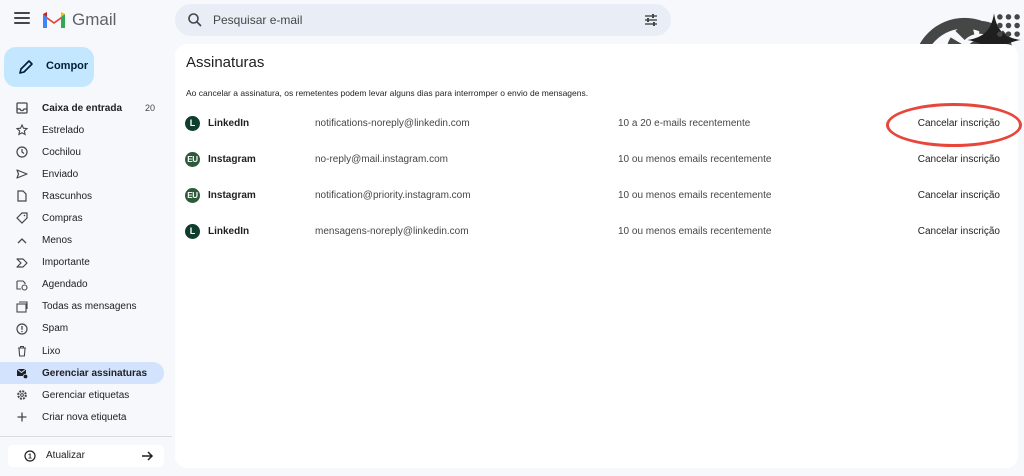 The image size is (1024, 476). What do you see at coordinates (82, 263) in the screenshot?
I see `sidebar-item-important: Importante` at bounding box center [82, 263].